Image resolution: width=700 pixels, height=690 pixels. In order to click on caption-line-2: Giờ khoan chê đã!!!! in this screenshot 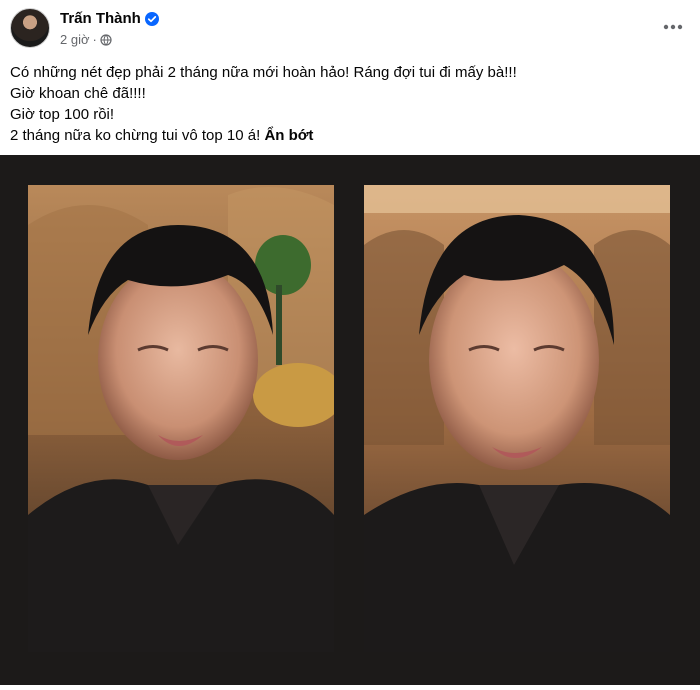, I will do `click(78, 93)`.